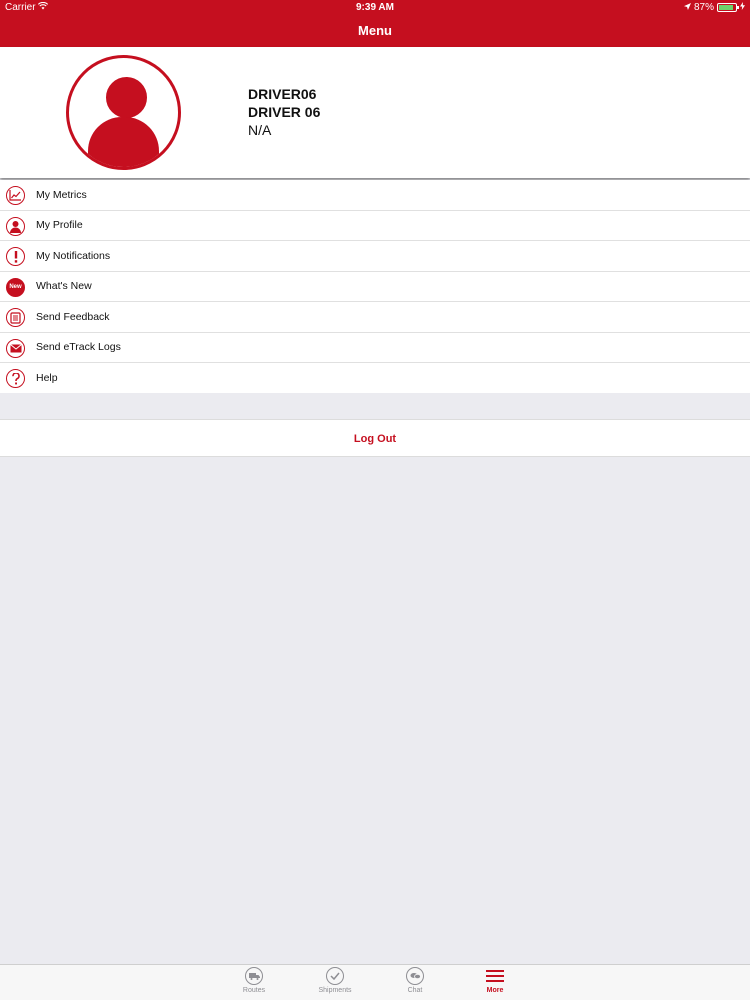  What do you see at coordinates (15, 317) in the screenshot?
I see `feedback-icon` at bounding box center [15, 317].